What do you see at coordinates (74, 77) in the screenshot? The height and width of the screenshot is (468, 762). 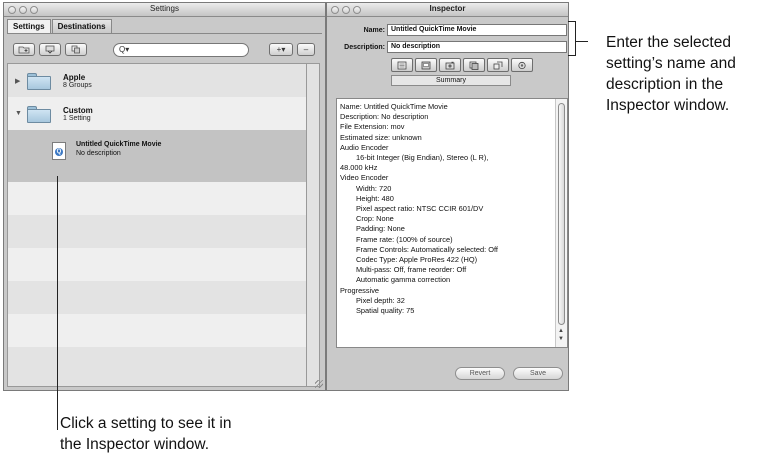 I see `group-name: Apple` at bounding box center [74, 77].